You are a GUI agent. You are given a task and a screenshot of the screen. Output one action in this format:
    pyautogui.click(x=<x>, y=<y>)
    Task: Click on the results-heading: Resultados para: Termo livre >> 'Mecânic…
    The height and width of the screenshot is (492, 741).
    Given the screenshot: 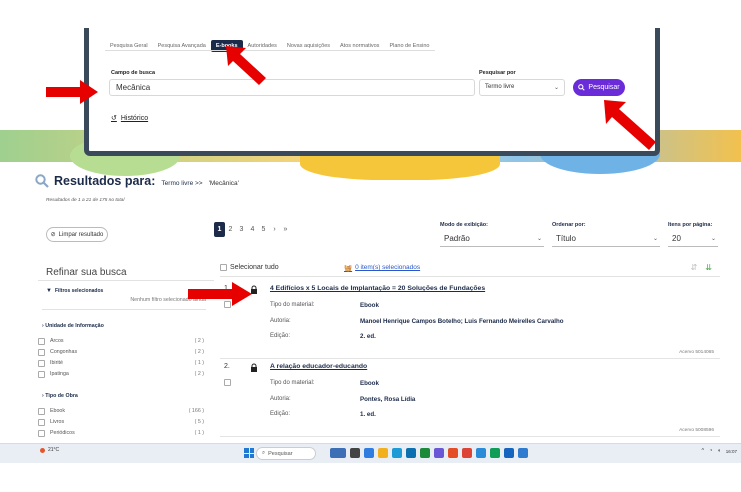 What is the action you would take?
    pyautogui.click(x=146, y=181)
    